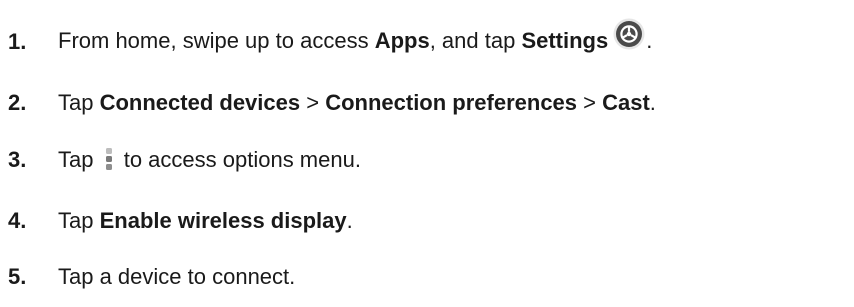 Image resolution: width=854 pixels, height=307 pixels. I want to click on bold-term-connection-preferences: Connection preferences, so click(451, 102).